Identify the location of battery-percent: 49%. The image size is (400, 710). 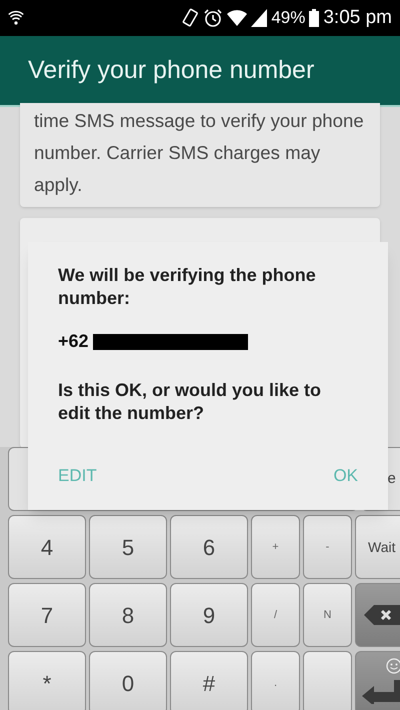
(288, 18).